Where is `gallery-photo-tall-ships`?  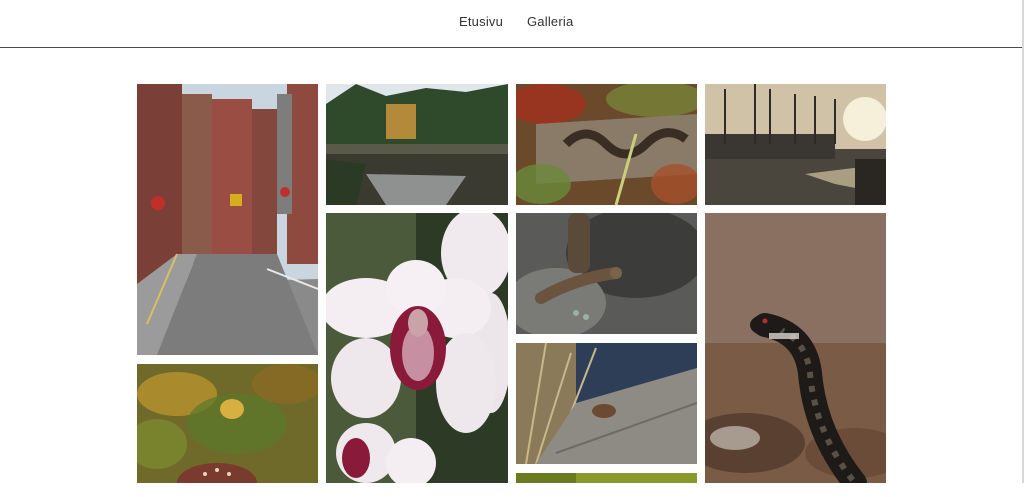
gallery-photo-tall-ships is located at coordinates (795, 144).